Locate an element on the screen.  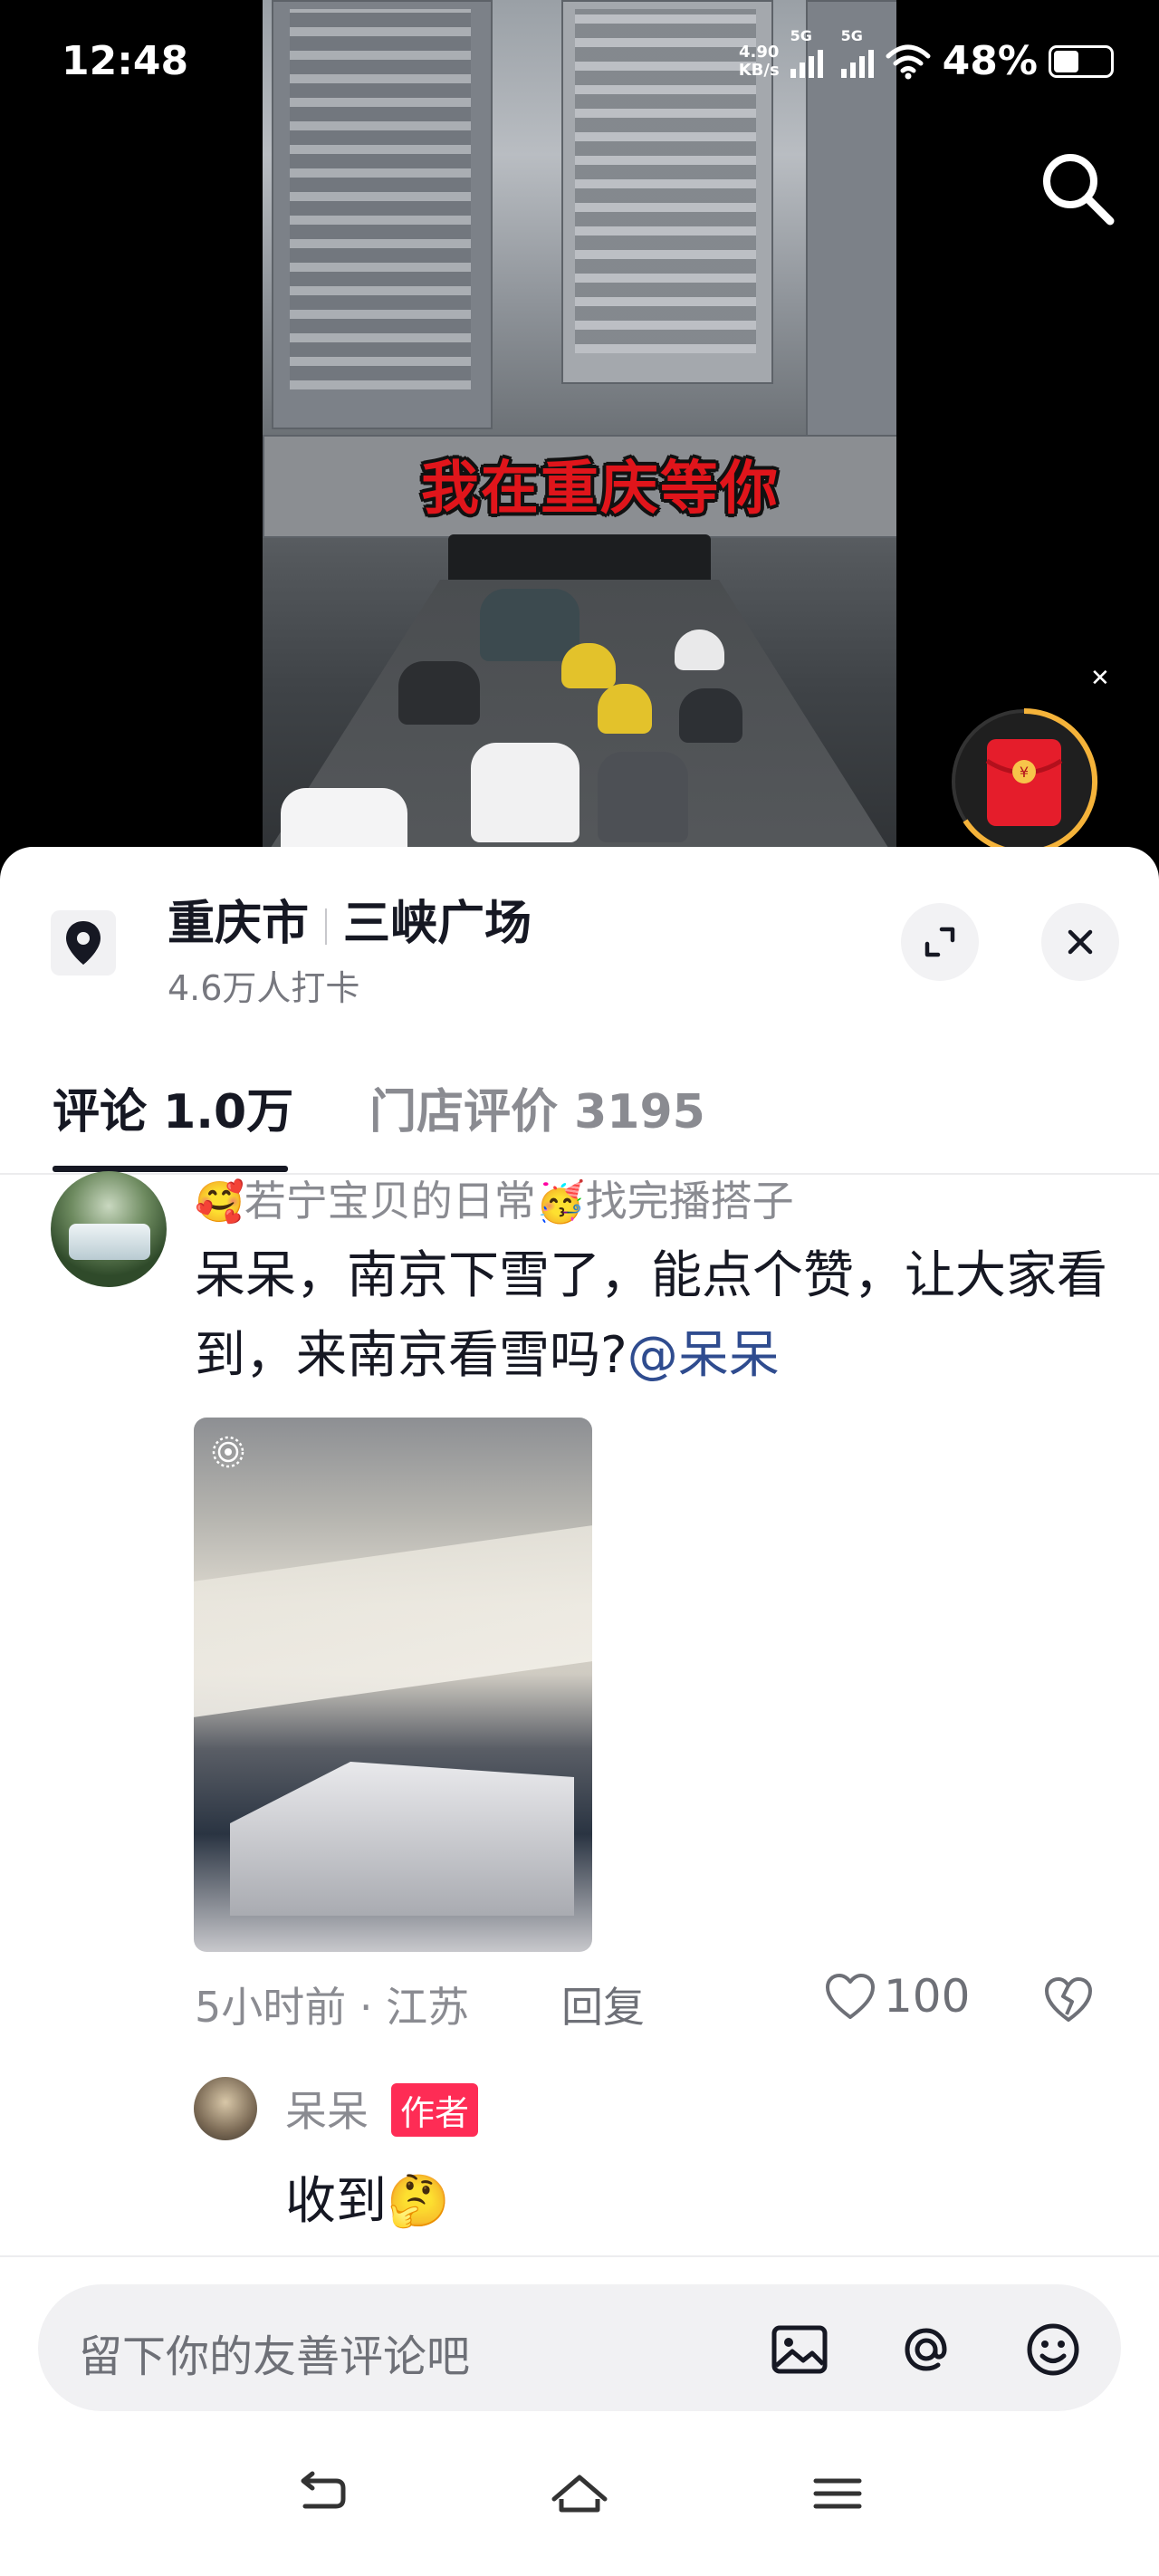
menu-icon is located at coordinates (838, 2495).